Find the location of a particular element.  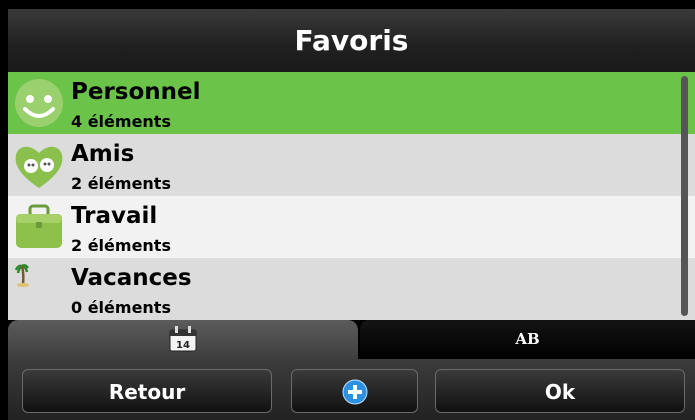

list-scrollbar is located at coordinates (684, 196).